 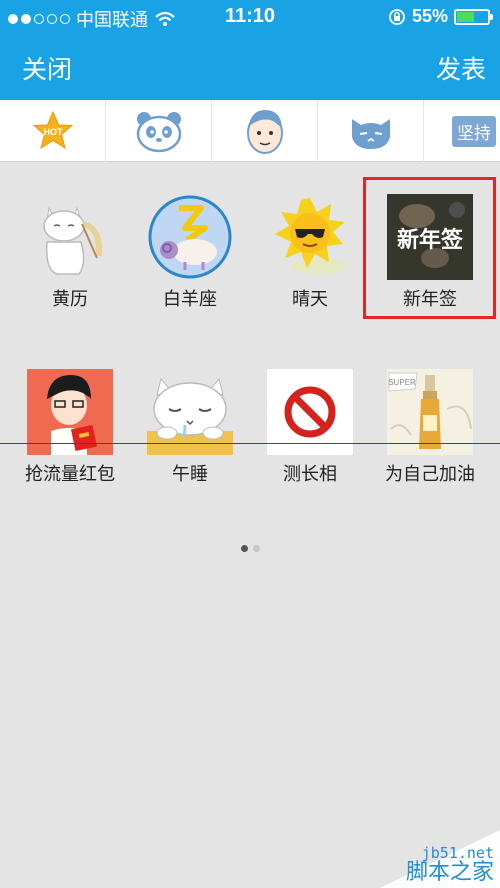 I want to click on item-label: 抢流量红包, so click(x=70, y=474).